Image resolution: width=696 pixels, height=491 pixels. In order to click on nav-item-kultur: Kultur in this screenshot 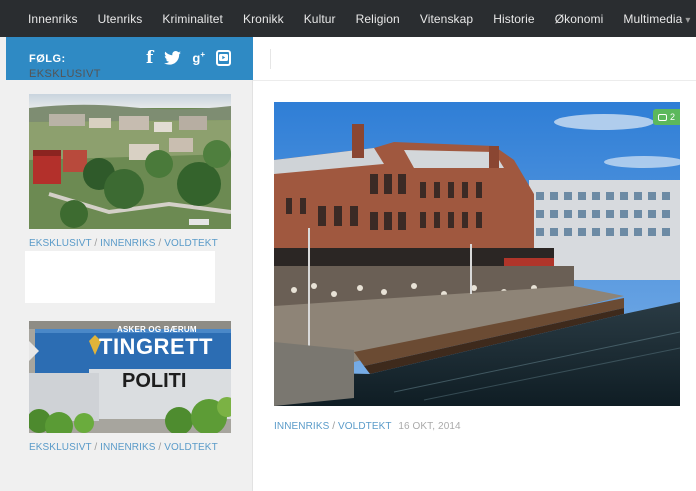, I will do `click(320, 19)`.